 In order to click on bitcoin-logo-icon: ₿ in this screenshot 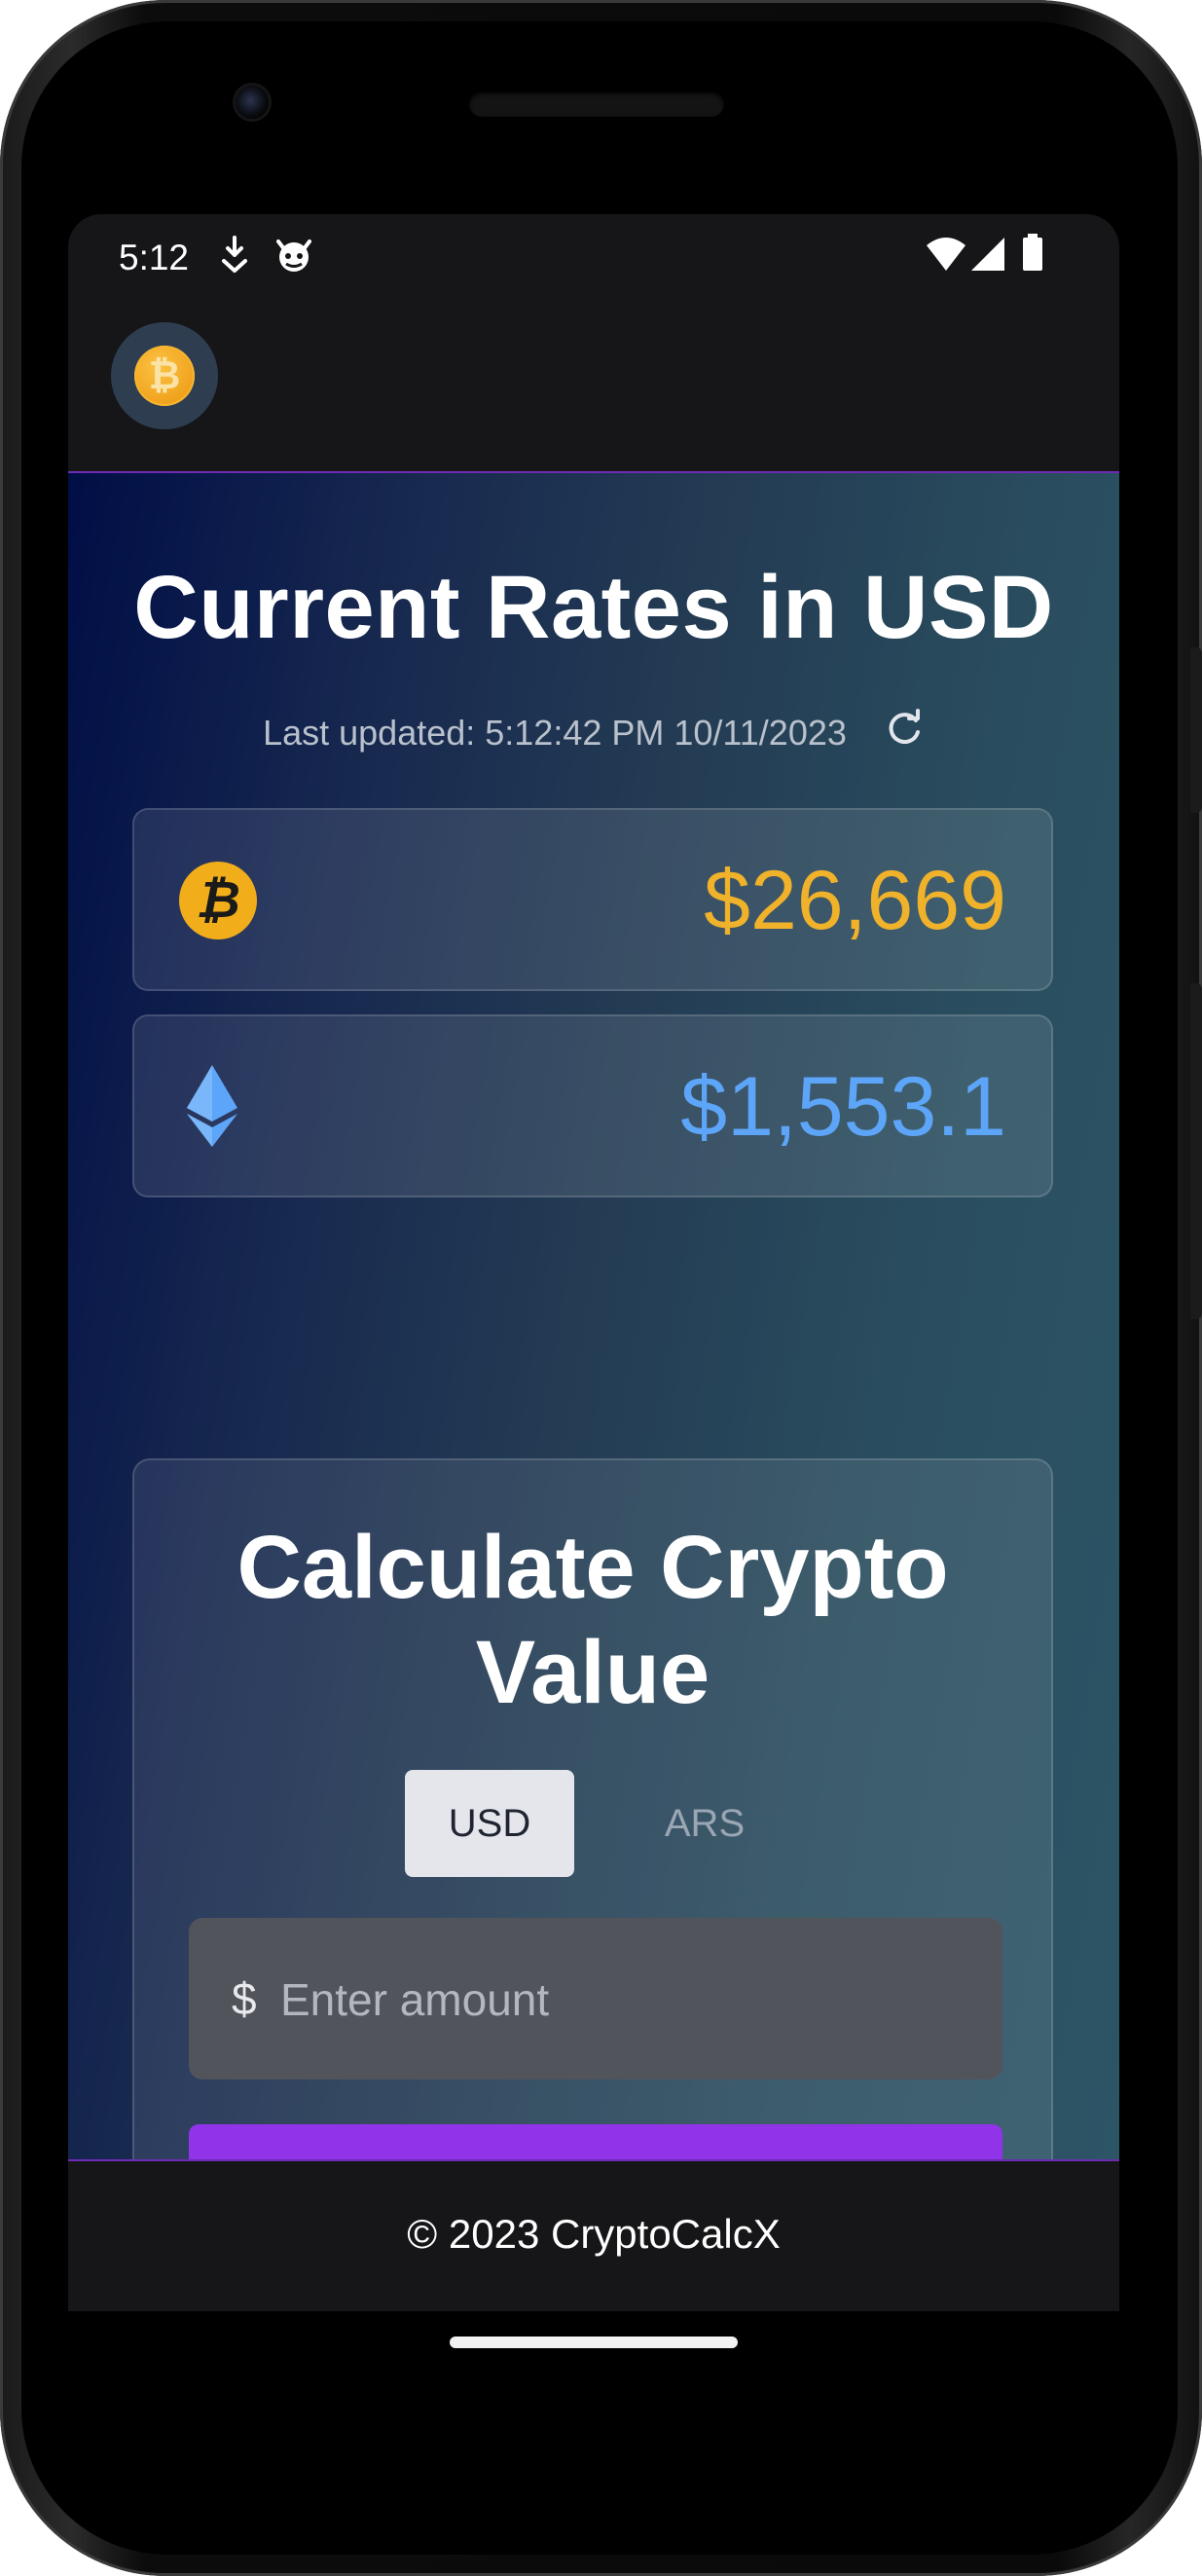, I will do `click(164, 375)`.